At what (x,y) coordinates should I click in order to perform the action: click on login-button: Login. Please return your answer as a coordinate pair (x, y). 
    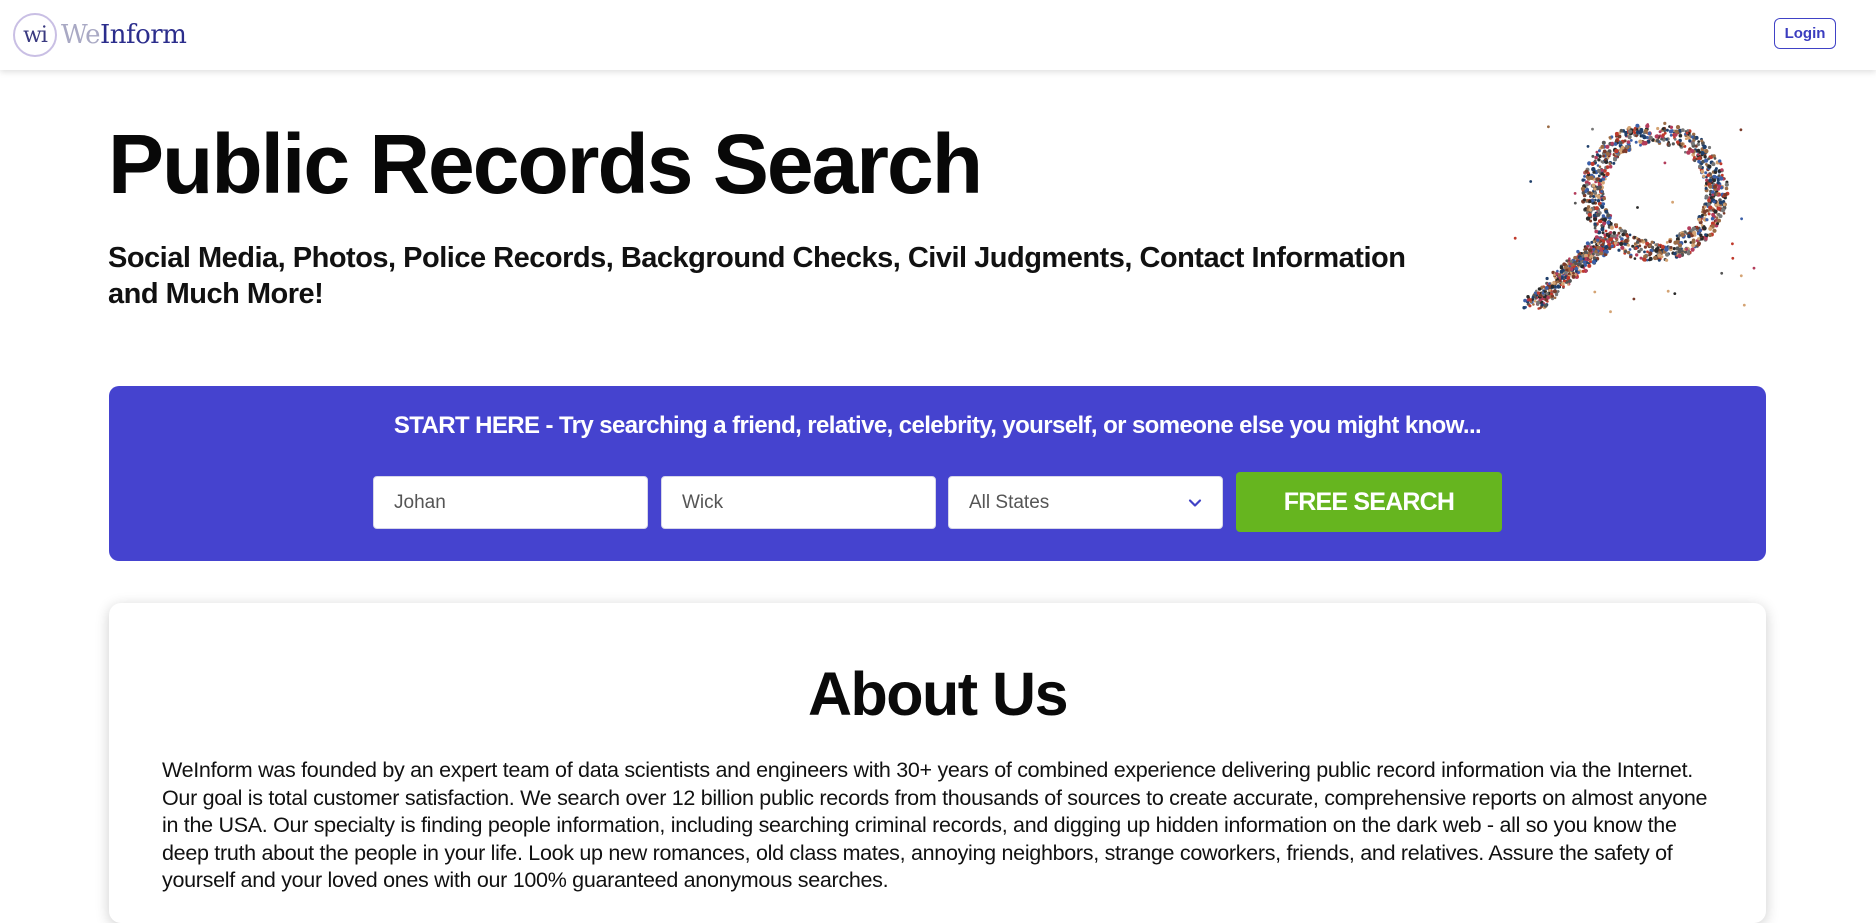
    Looking at the image, I should click on (1805, 33).